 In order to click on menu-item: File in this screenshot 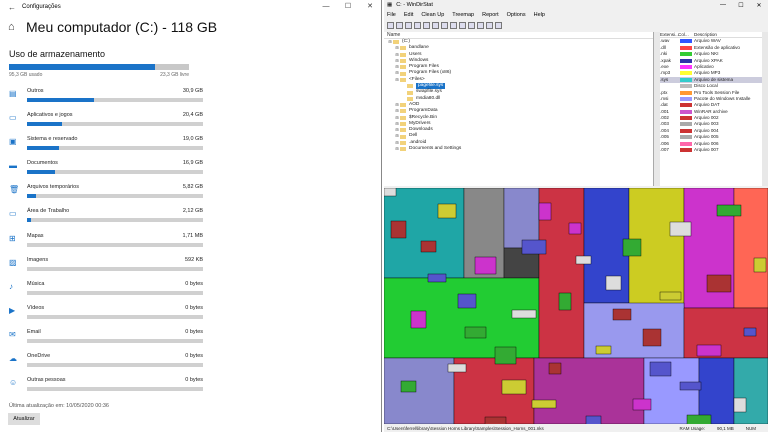, I will do `click(391, 15)`.